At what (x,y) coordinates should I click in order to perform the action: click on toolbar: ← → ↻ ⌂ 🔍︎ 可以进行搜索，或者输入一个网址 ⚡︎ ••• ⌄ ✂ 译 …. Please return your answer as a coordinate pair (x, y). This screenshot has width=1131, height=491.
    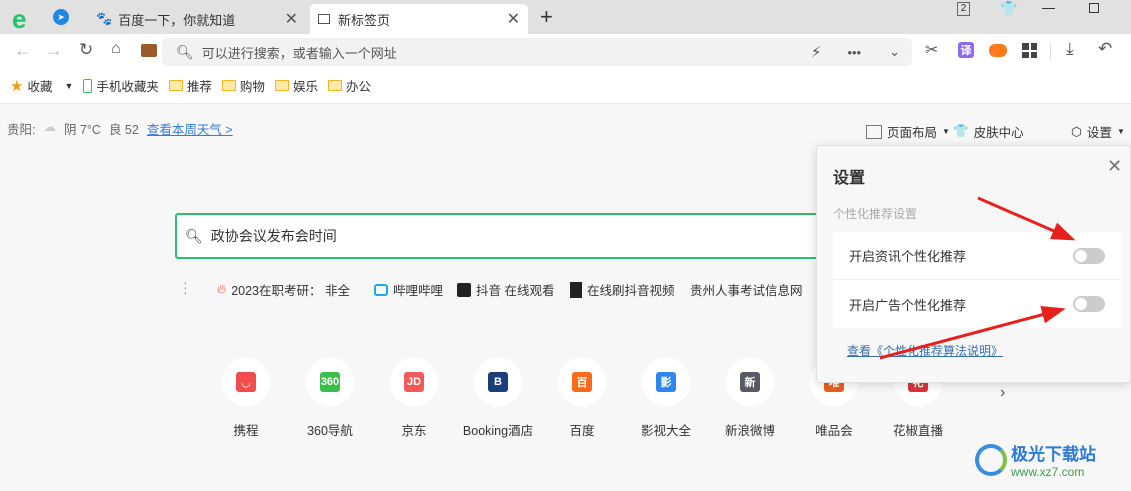
    Looking at the image, I should click on (565, 51).